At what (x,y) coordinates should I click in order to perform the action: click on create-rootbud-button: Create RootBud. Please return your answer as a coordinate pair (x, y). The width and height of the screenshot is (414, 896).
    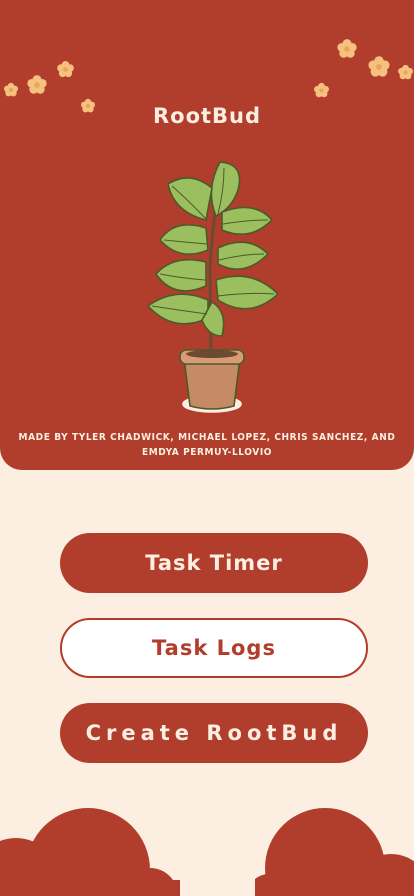
    Looking at the image, I should click on (214, 733).